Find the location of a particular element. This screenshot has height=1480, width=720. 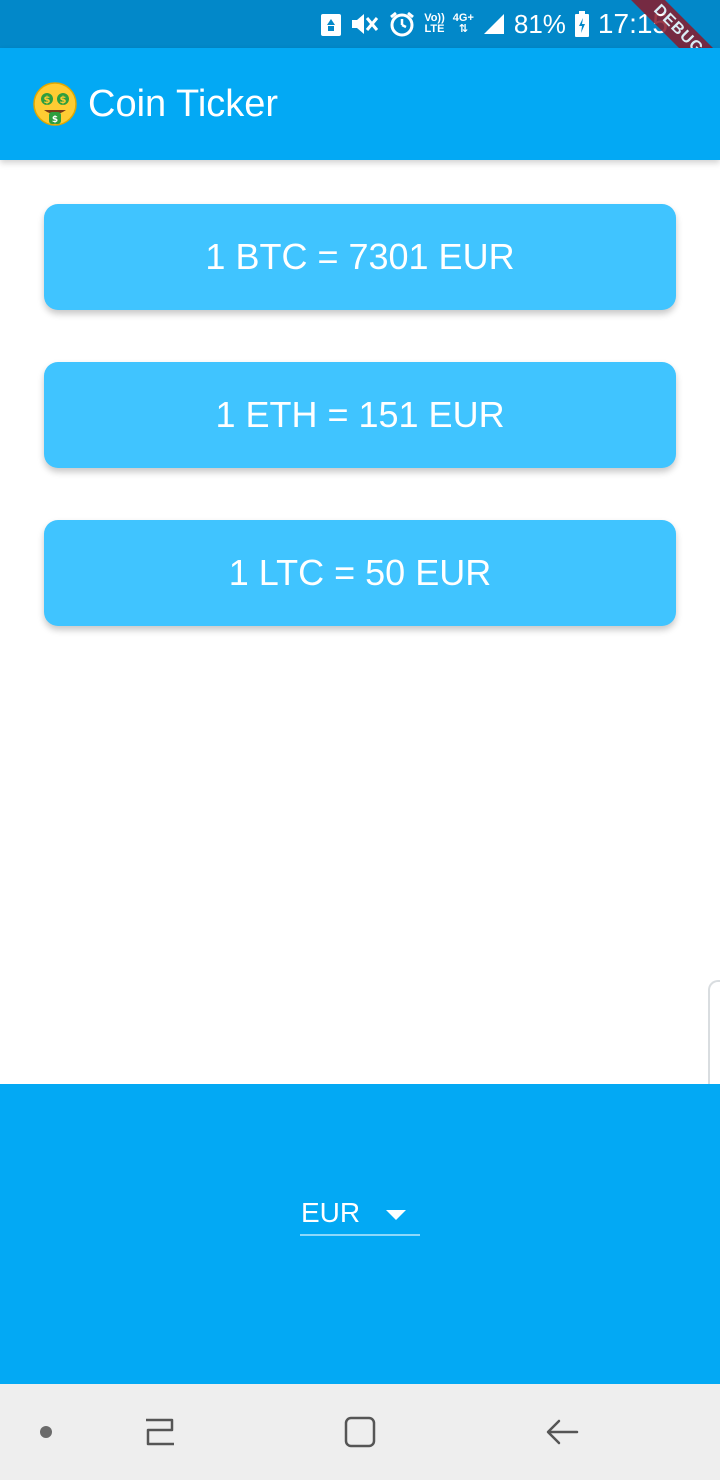

data-arrows-icon: ⇅ is located at coordinates (463, 29).